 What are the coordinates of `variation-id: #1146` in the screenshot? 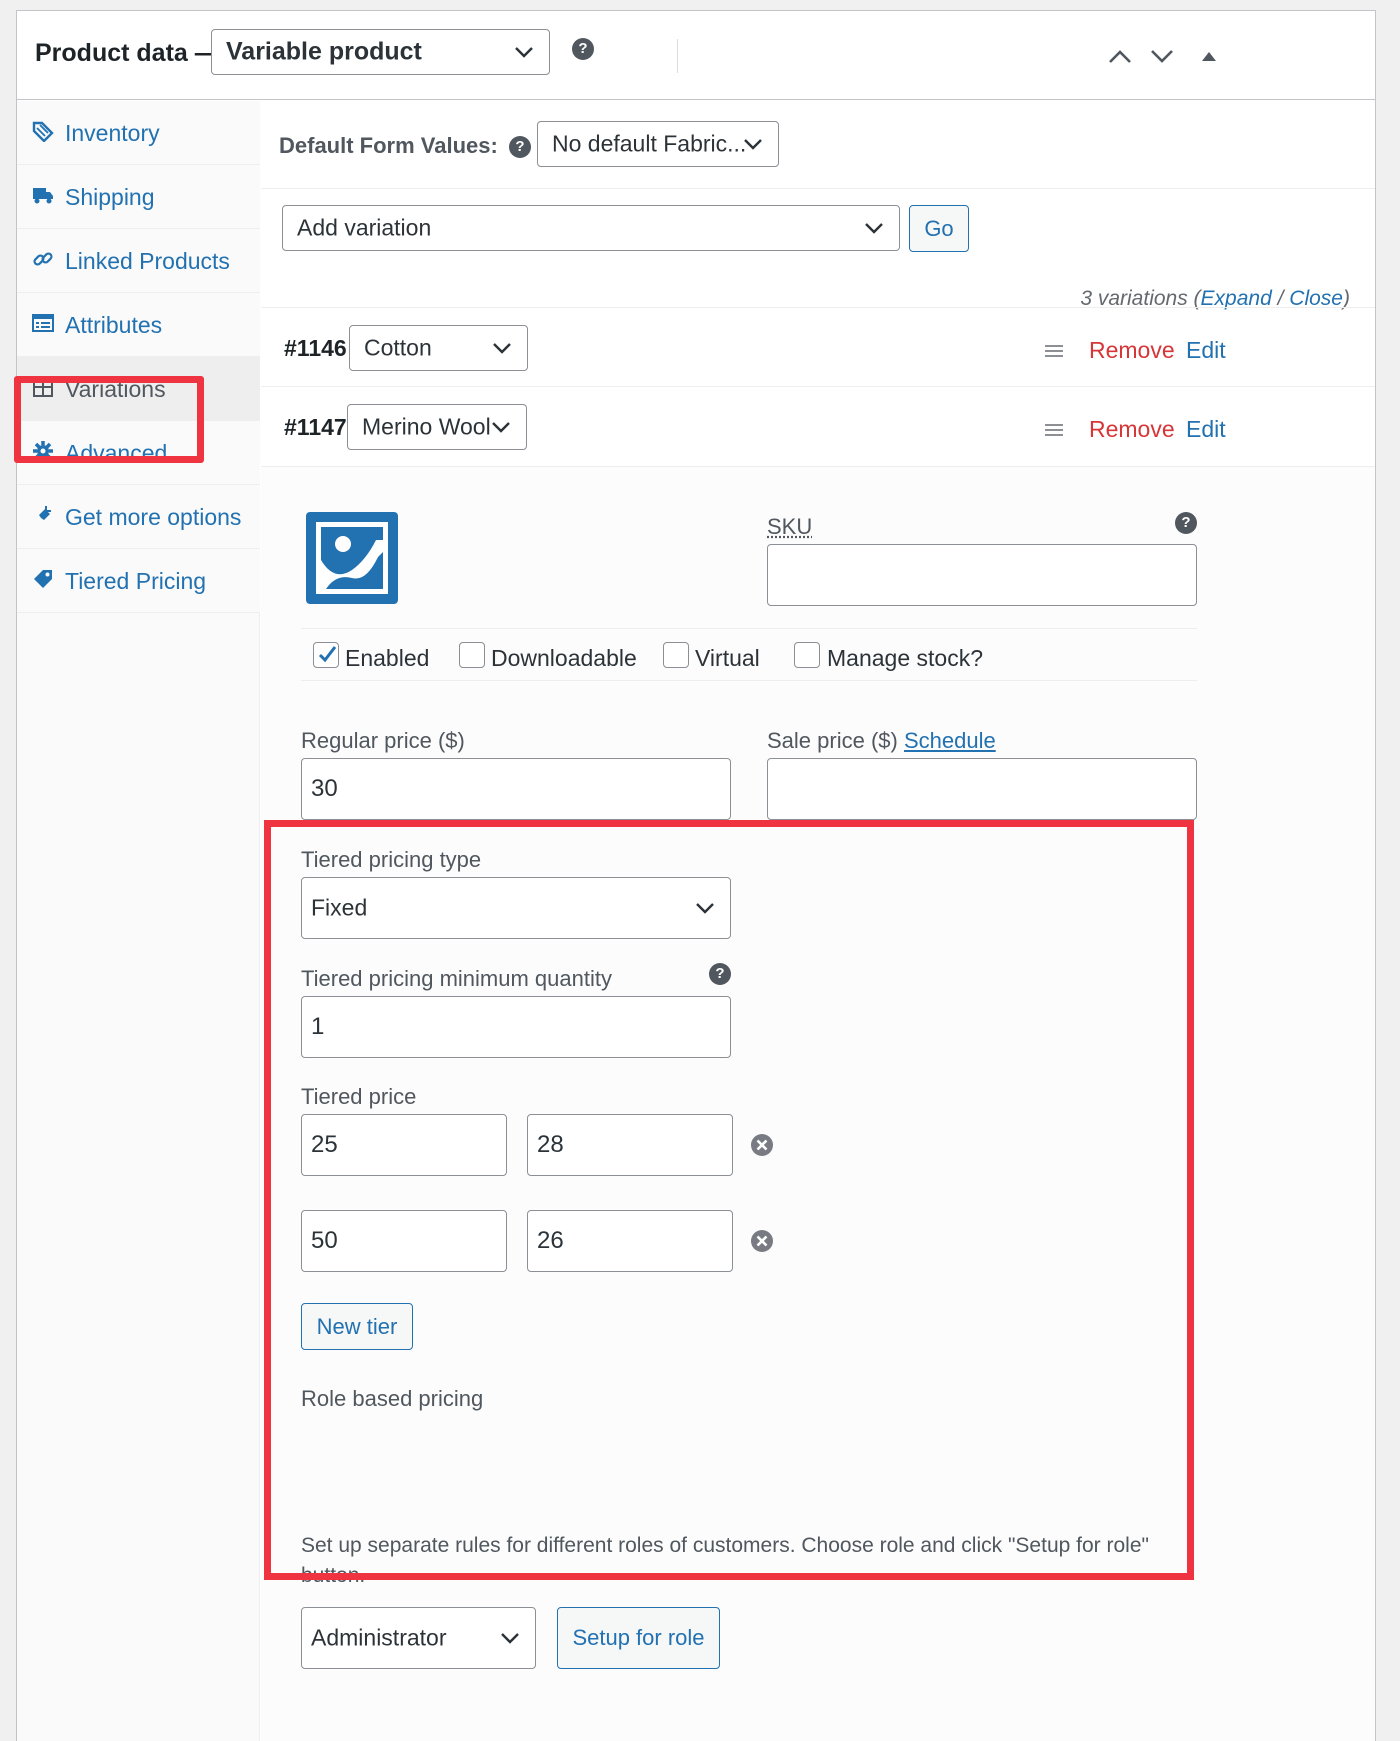 It's located at (315, 348).